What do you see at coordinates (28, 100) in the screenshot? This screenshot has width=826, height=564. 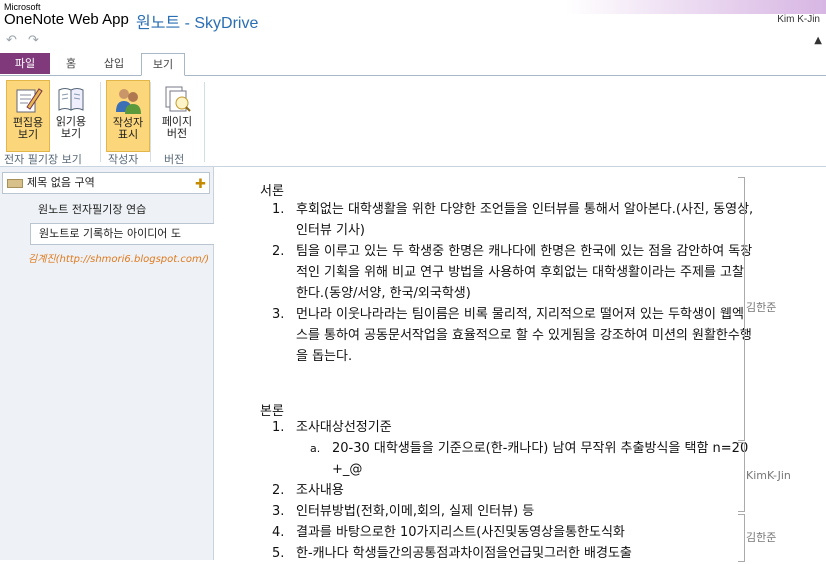 I see `edit-view-icon` at bounding box center [28, 100].